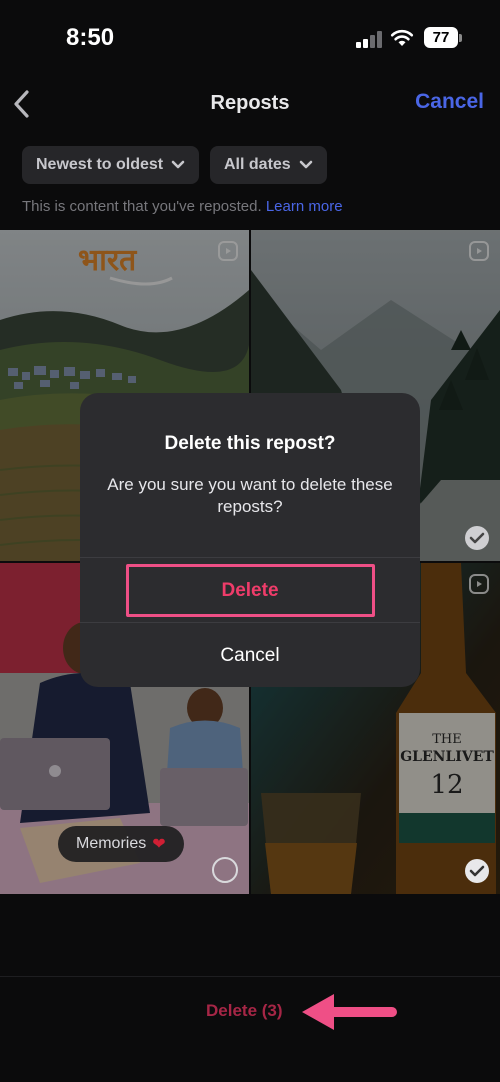 The width and height of the screenshot is (500, 1082). What do you see at coordinates (349, 1012) in the screenshot?
I see `annotation-arrow-icon` at bounding box center [349, 1012].